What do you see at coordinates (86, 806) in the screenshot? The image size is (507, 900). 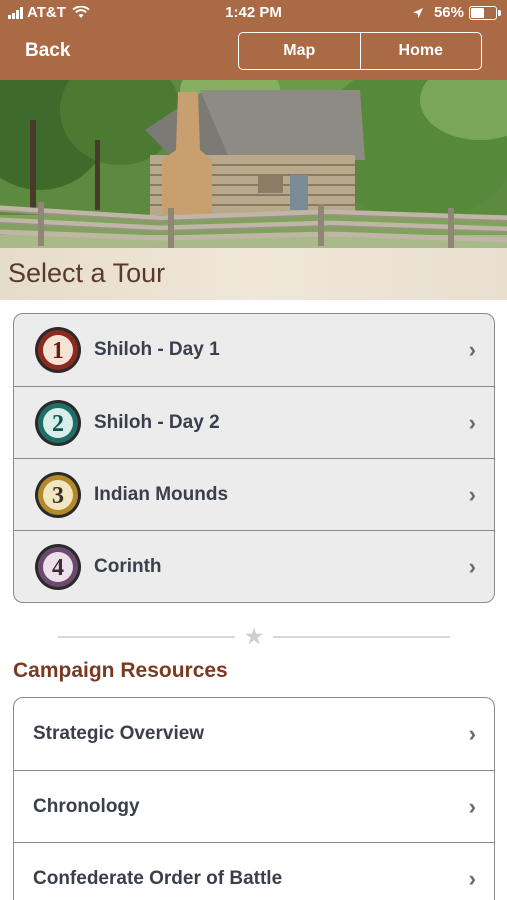 I see `resource-label: Chronology` at bounding box center [86, 806].